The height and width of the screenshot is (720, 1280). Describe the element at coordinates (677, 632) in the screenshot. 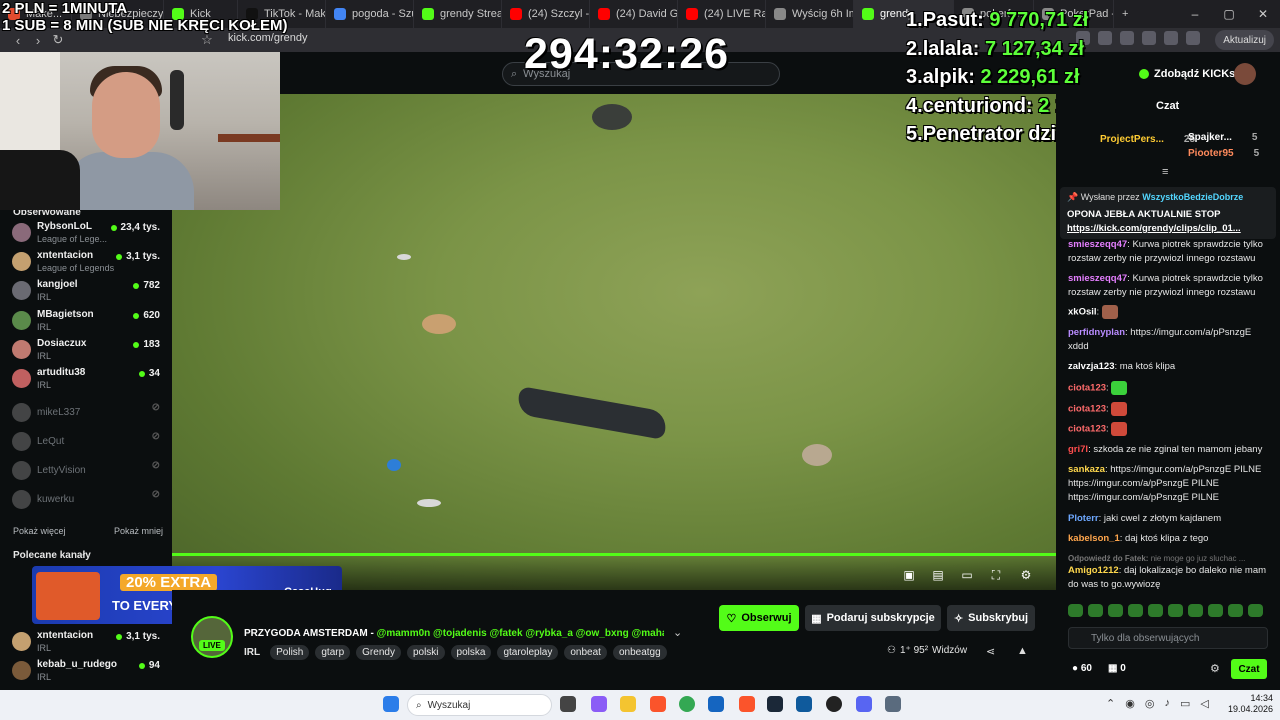

I see `chevron-down-icon: ⌄` at that location.